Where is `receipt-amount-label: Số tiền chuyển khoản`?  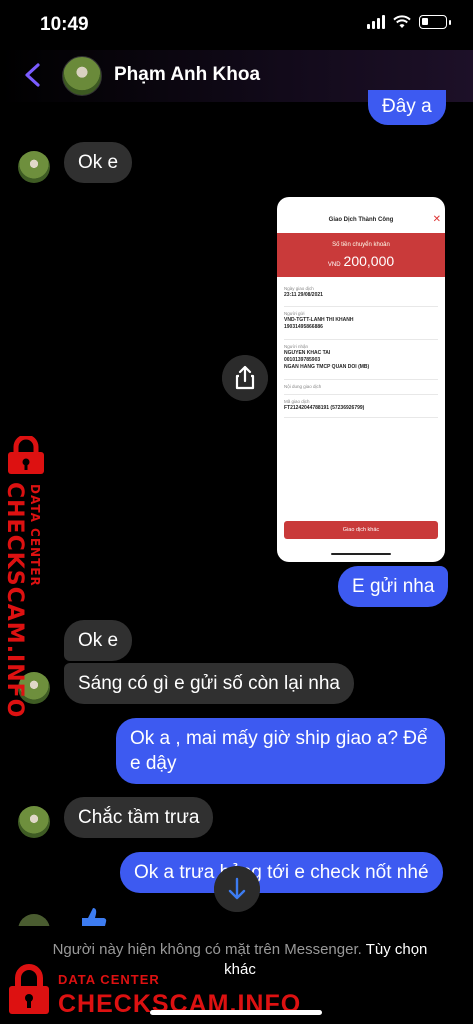
receipt-amount-label: Số tiền chuyển khoản is located at coordinates (361, 245).